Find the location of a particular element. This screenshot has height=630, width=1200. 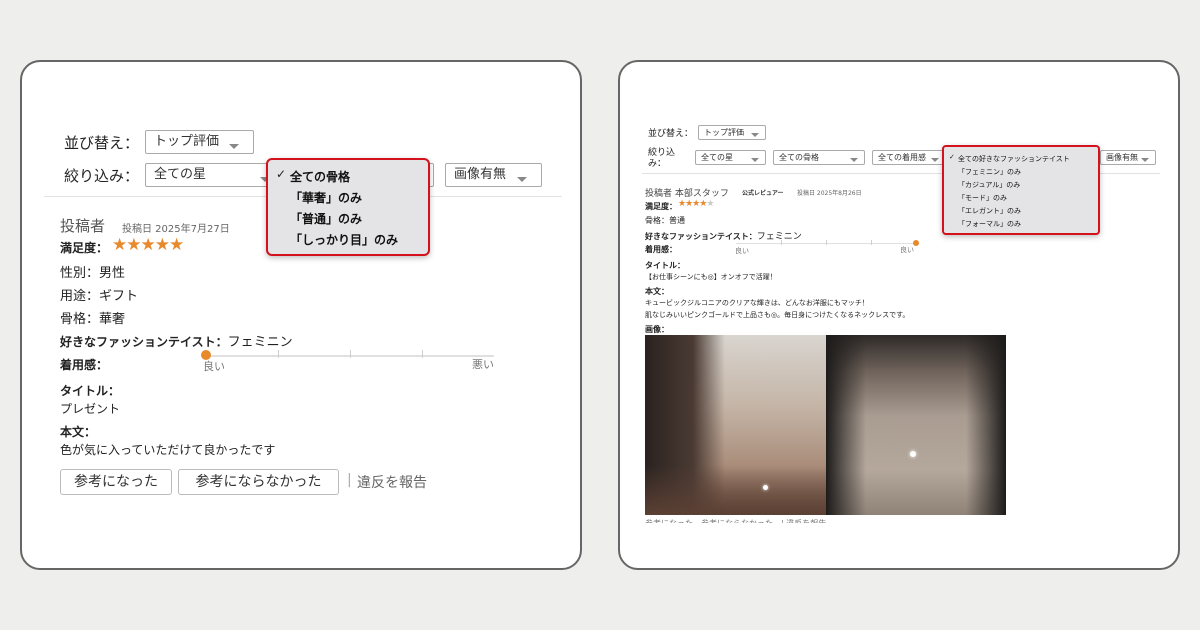

purpose-field: 用途：ギフト is located at coordinates (99, 296).